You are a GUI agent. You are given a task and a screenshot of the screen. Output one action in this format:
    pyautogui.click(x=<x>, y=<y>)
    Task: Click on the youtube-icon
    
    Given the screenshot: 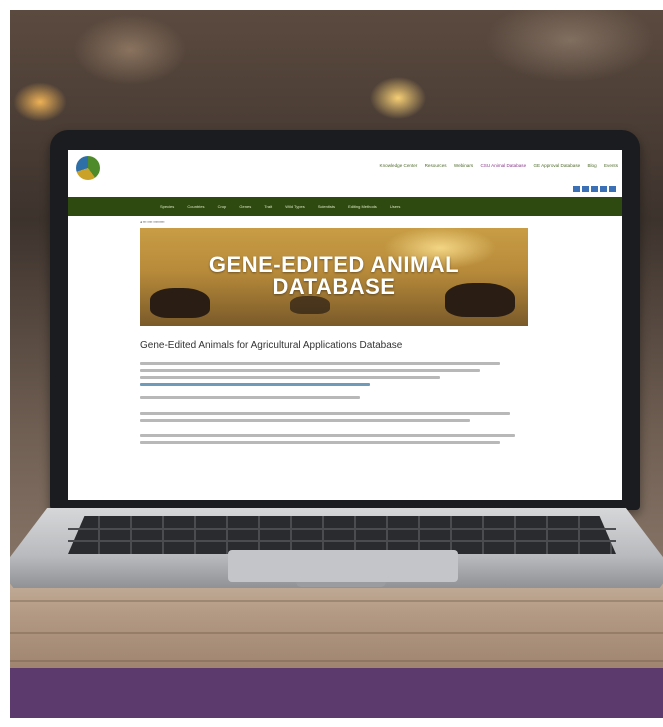 What is the action you would take?
    pyautogui.click(x=603, y=189)
    